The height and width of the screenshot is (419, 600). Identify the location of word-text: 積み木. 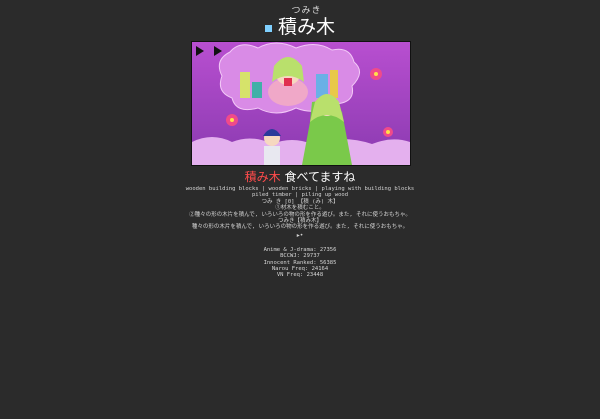
(306, 27).